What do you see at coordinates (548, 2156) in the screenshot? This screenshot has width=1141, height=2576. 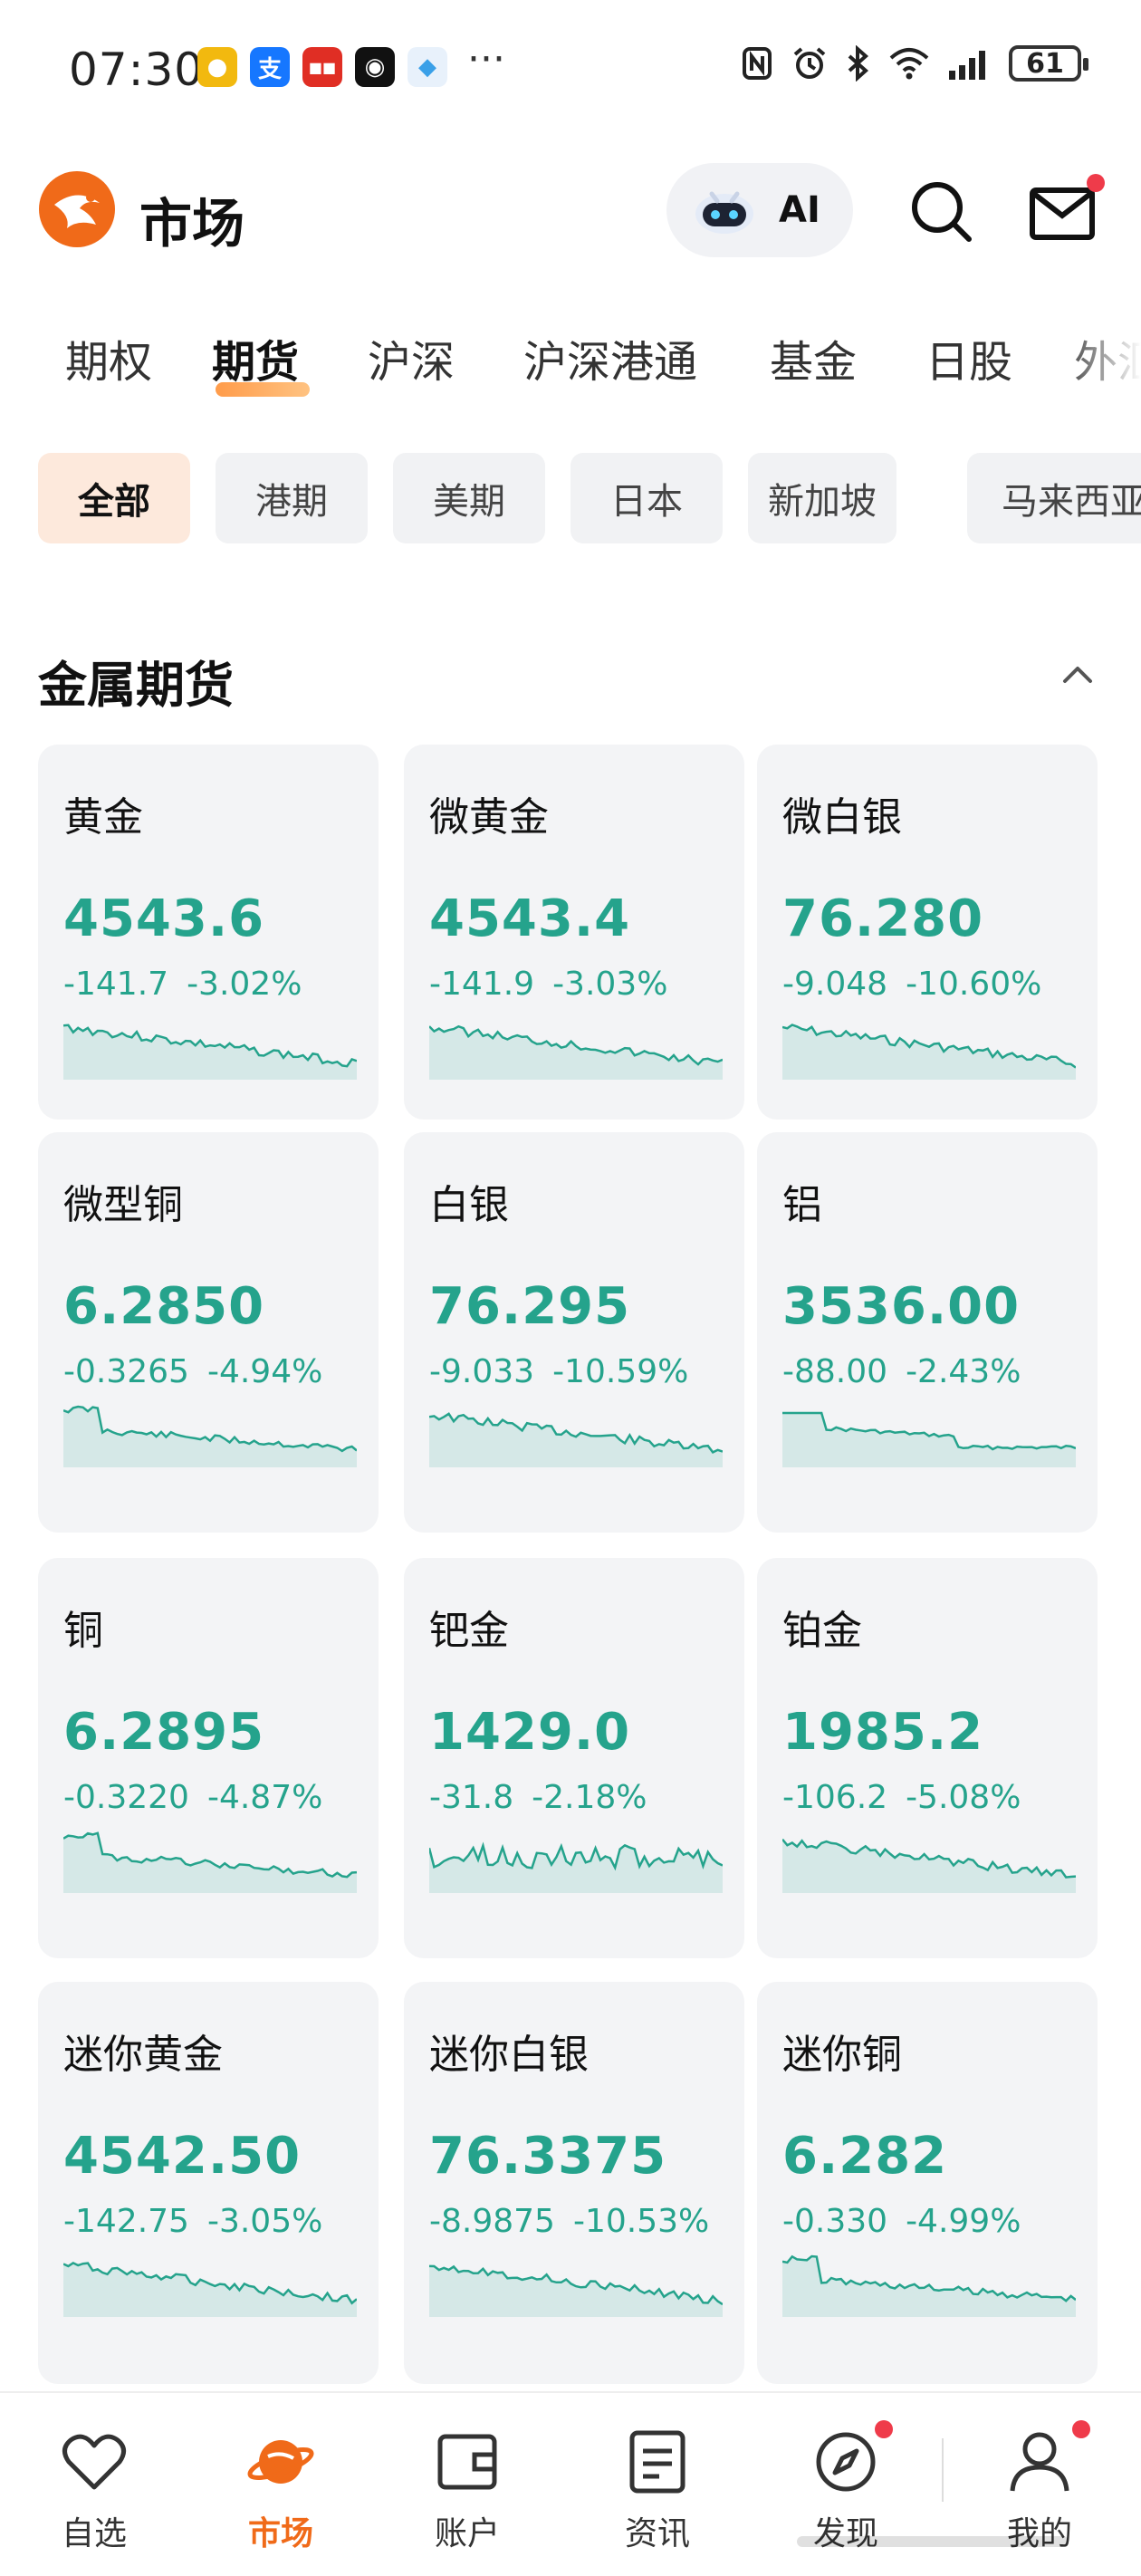 I see `futures-price: 76.3375` at bounding box center [548, 2156].